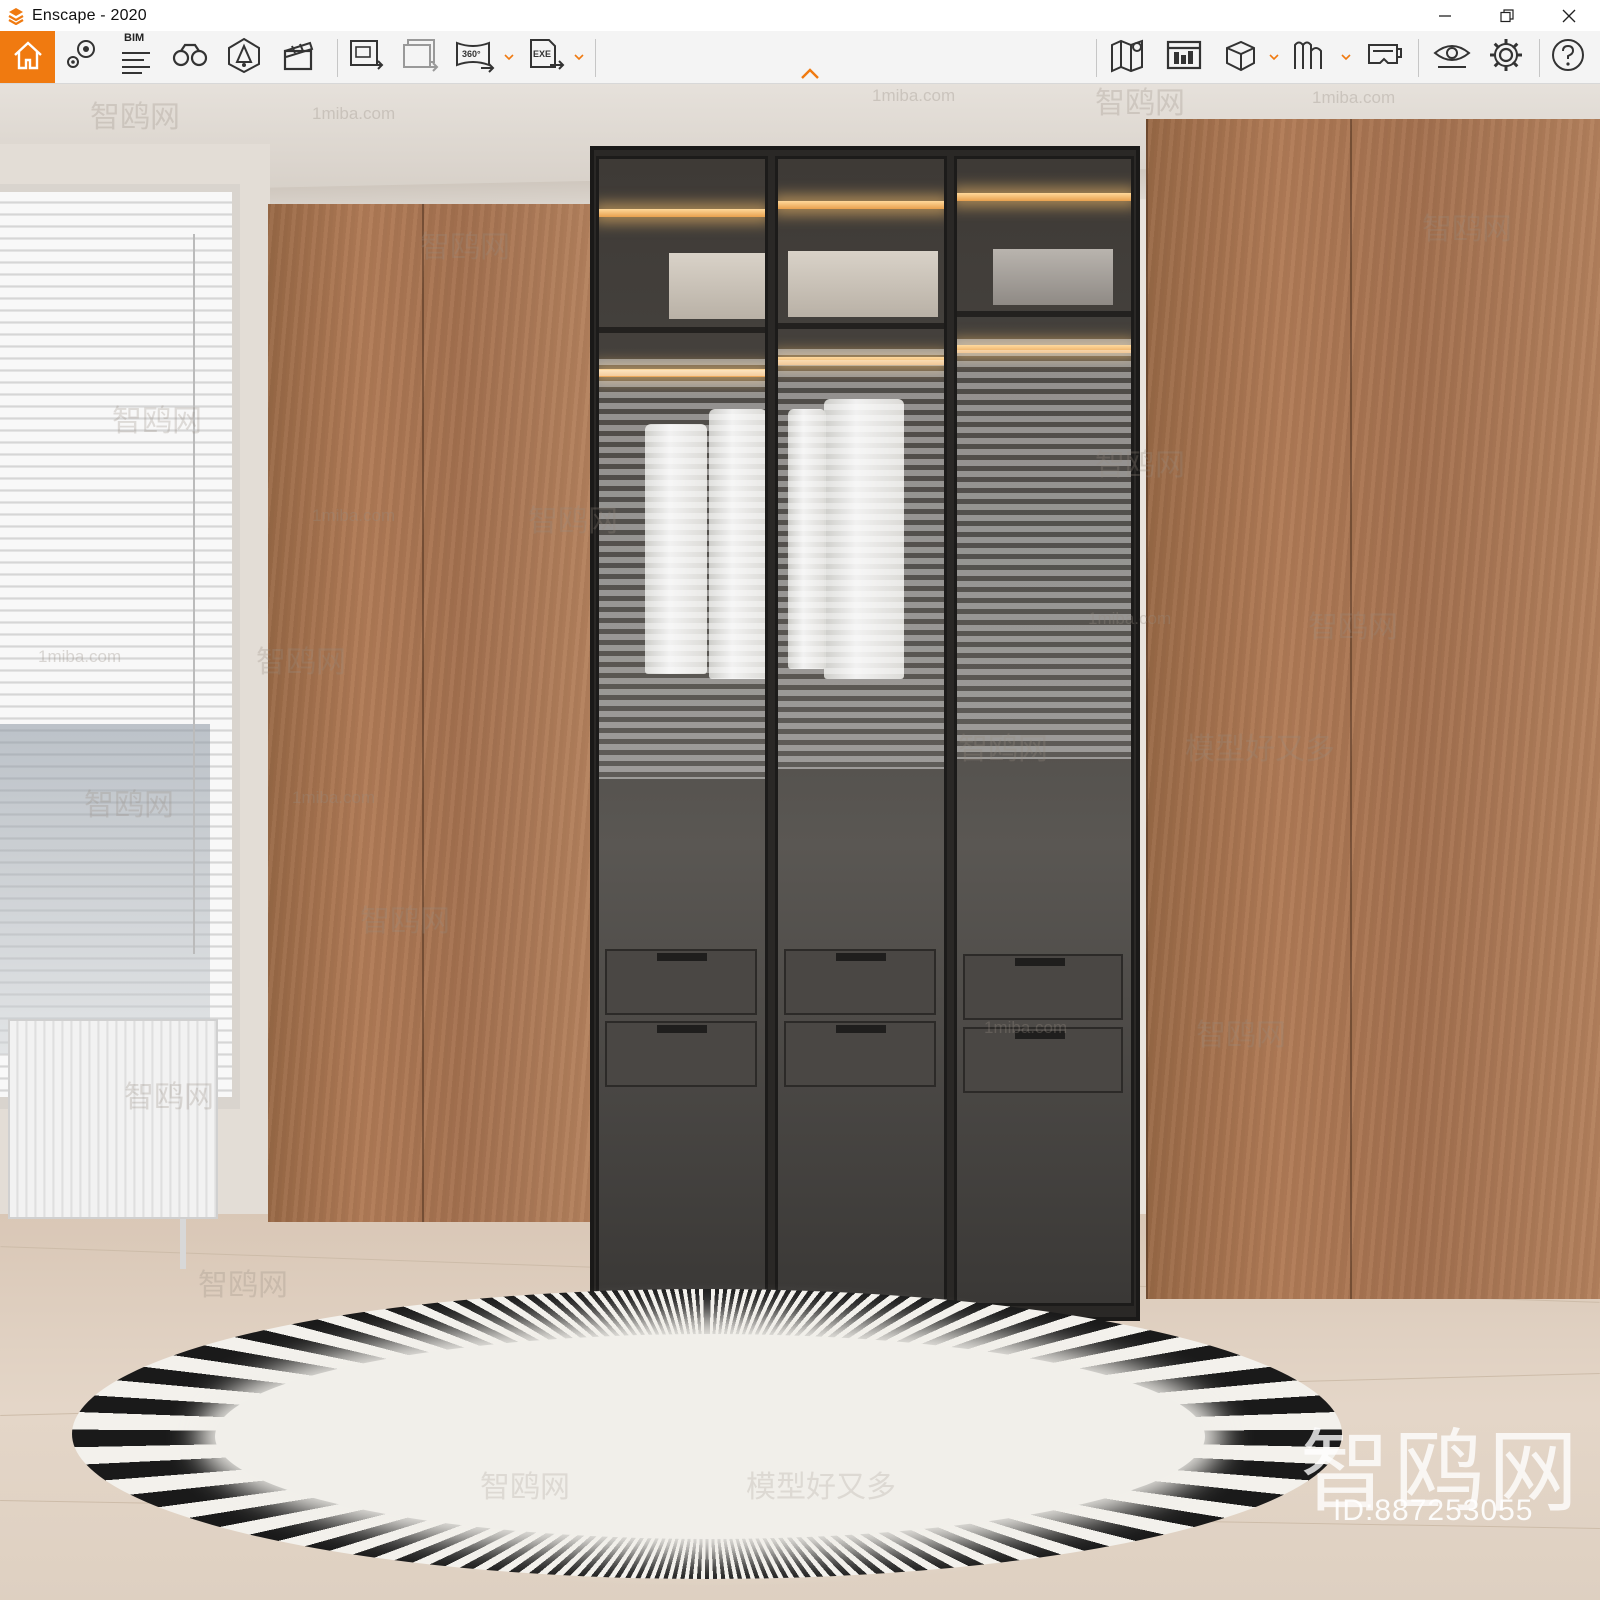  I want to click on light-view-button, so click(244, 57).